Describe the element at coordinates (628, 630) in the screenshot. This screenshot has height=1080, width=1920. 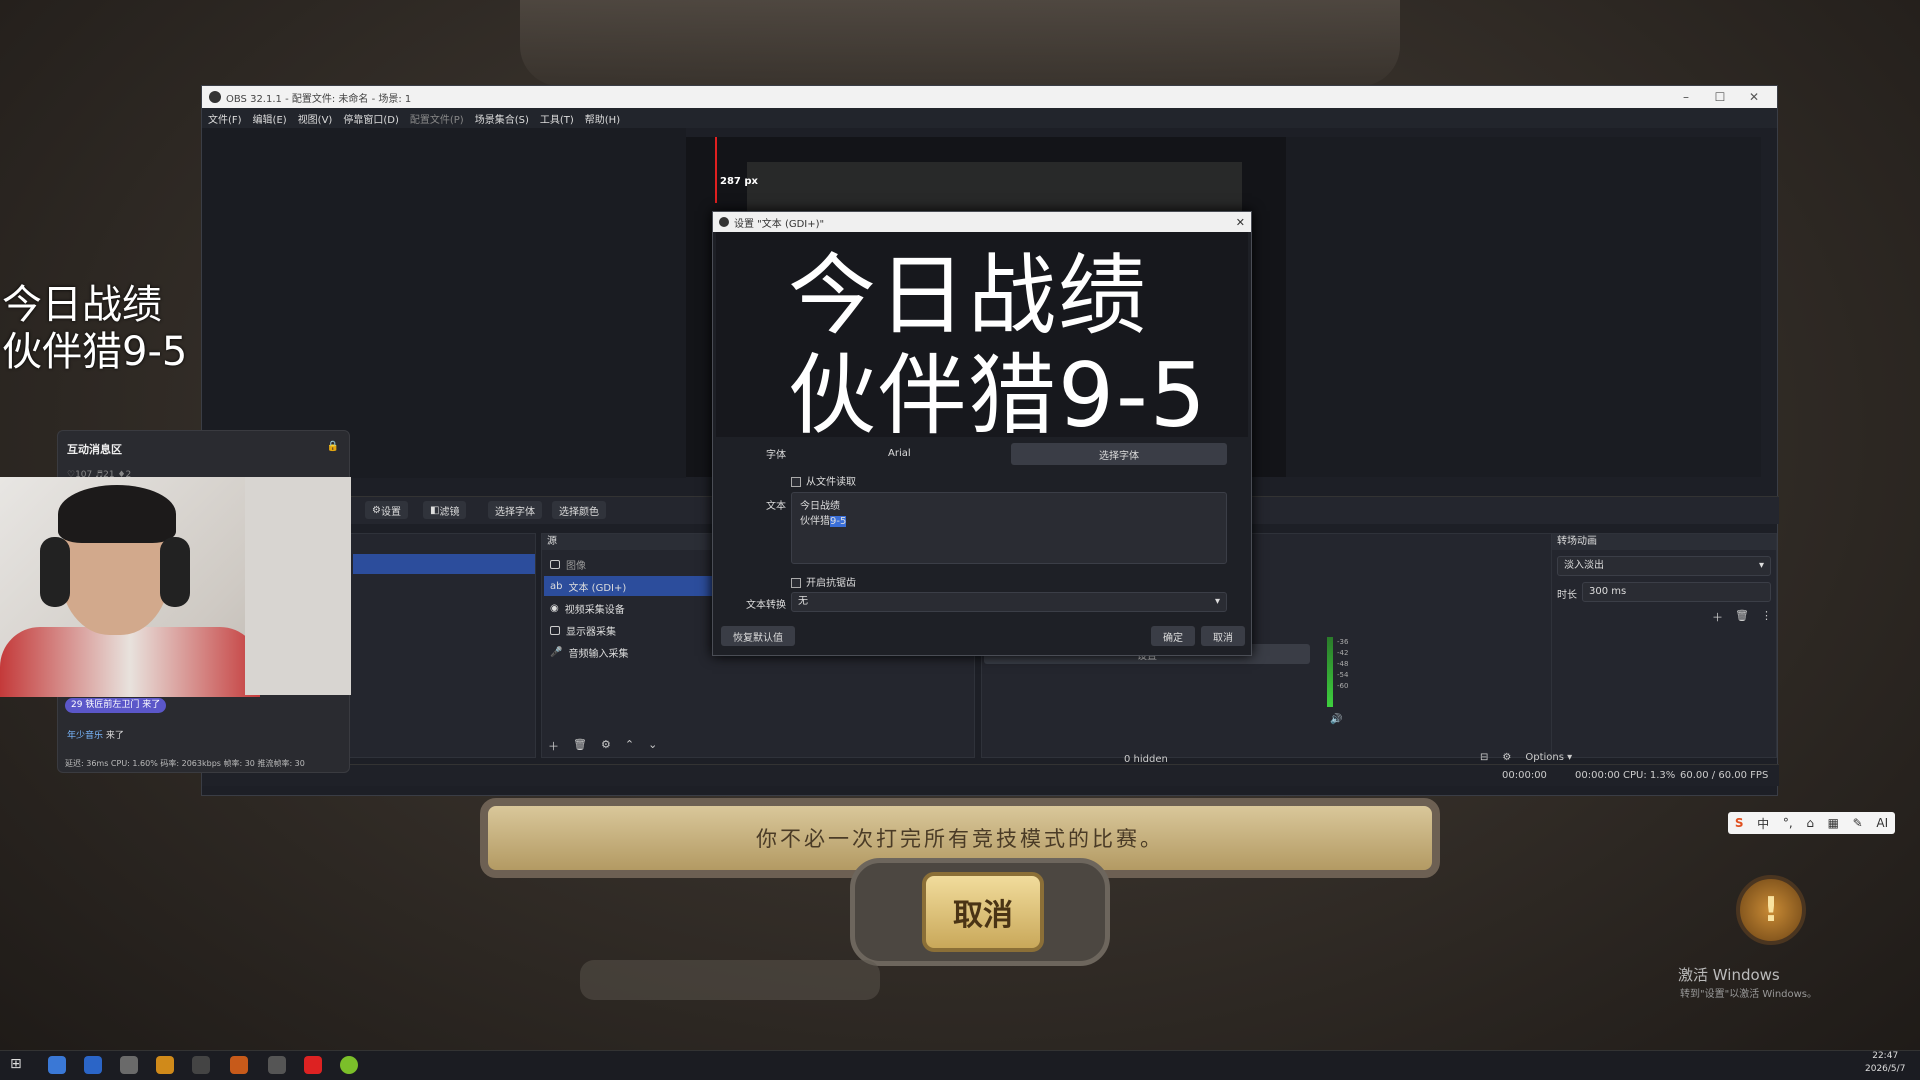
I see `source-item: 显示器采集` at that location.